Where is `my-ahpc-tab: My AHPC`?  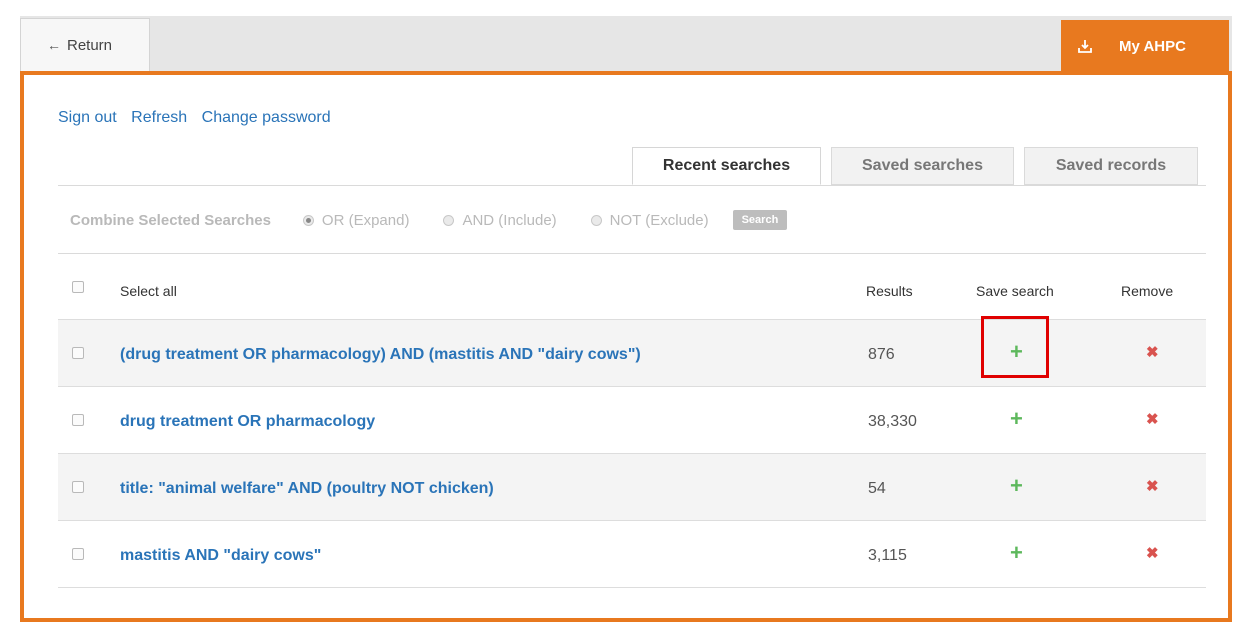 my-ahpc-tab: My AHPC is located at coordinates (1145, 46).